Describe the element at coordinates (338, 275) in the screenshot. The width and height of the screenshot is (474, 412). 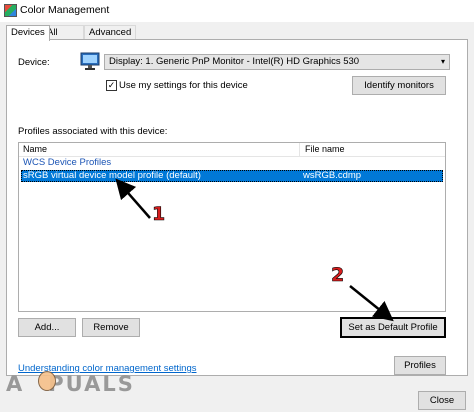
I see `annotation-number-2: 2` at that location.